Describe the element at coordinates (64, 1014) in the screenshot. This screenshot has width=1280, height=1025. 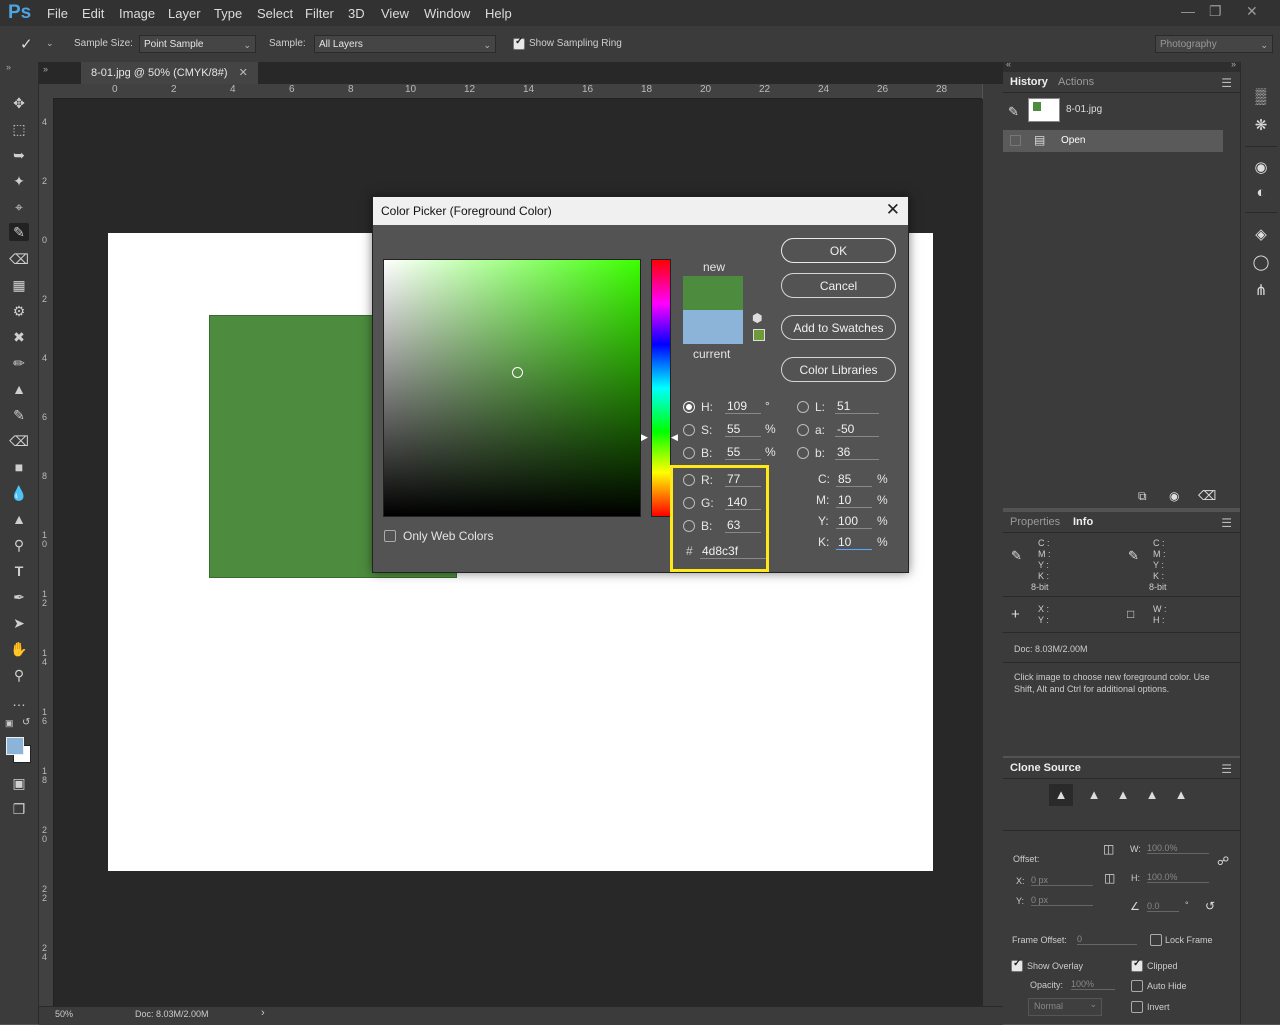
I see `zoom-level: 50%` at that location.